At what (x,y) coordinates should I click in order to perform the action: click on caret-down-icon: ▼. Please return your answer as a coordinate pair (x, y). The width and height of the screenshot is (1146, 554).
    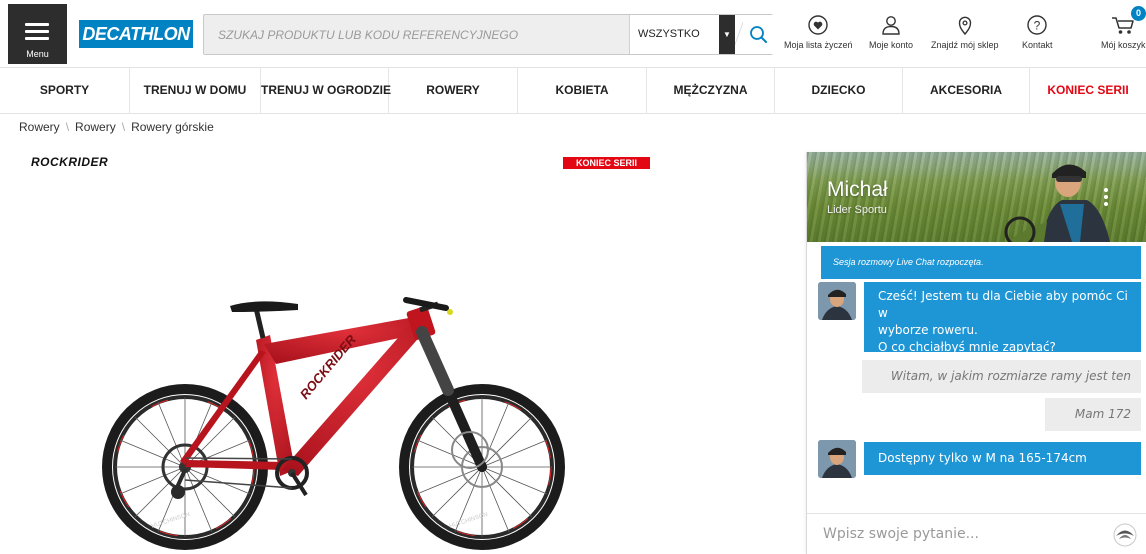
    Looking at the image, I should click on (727, 34).